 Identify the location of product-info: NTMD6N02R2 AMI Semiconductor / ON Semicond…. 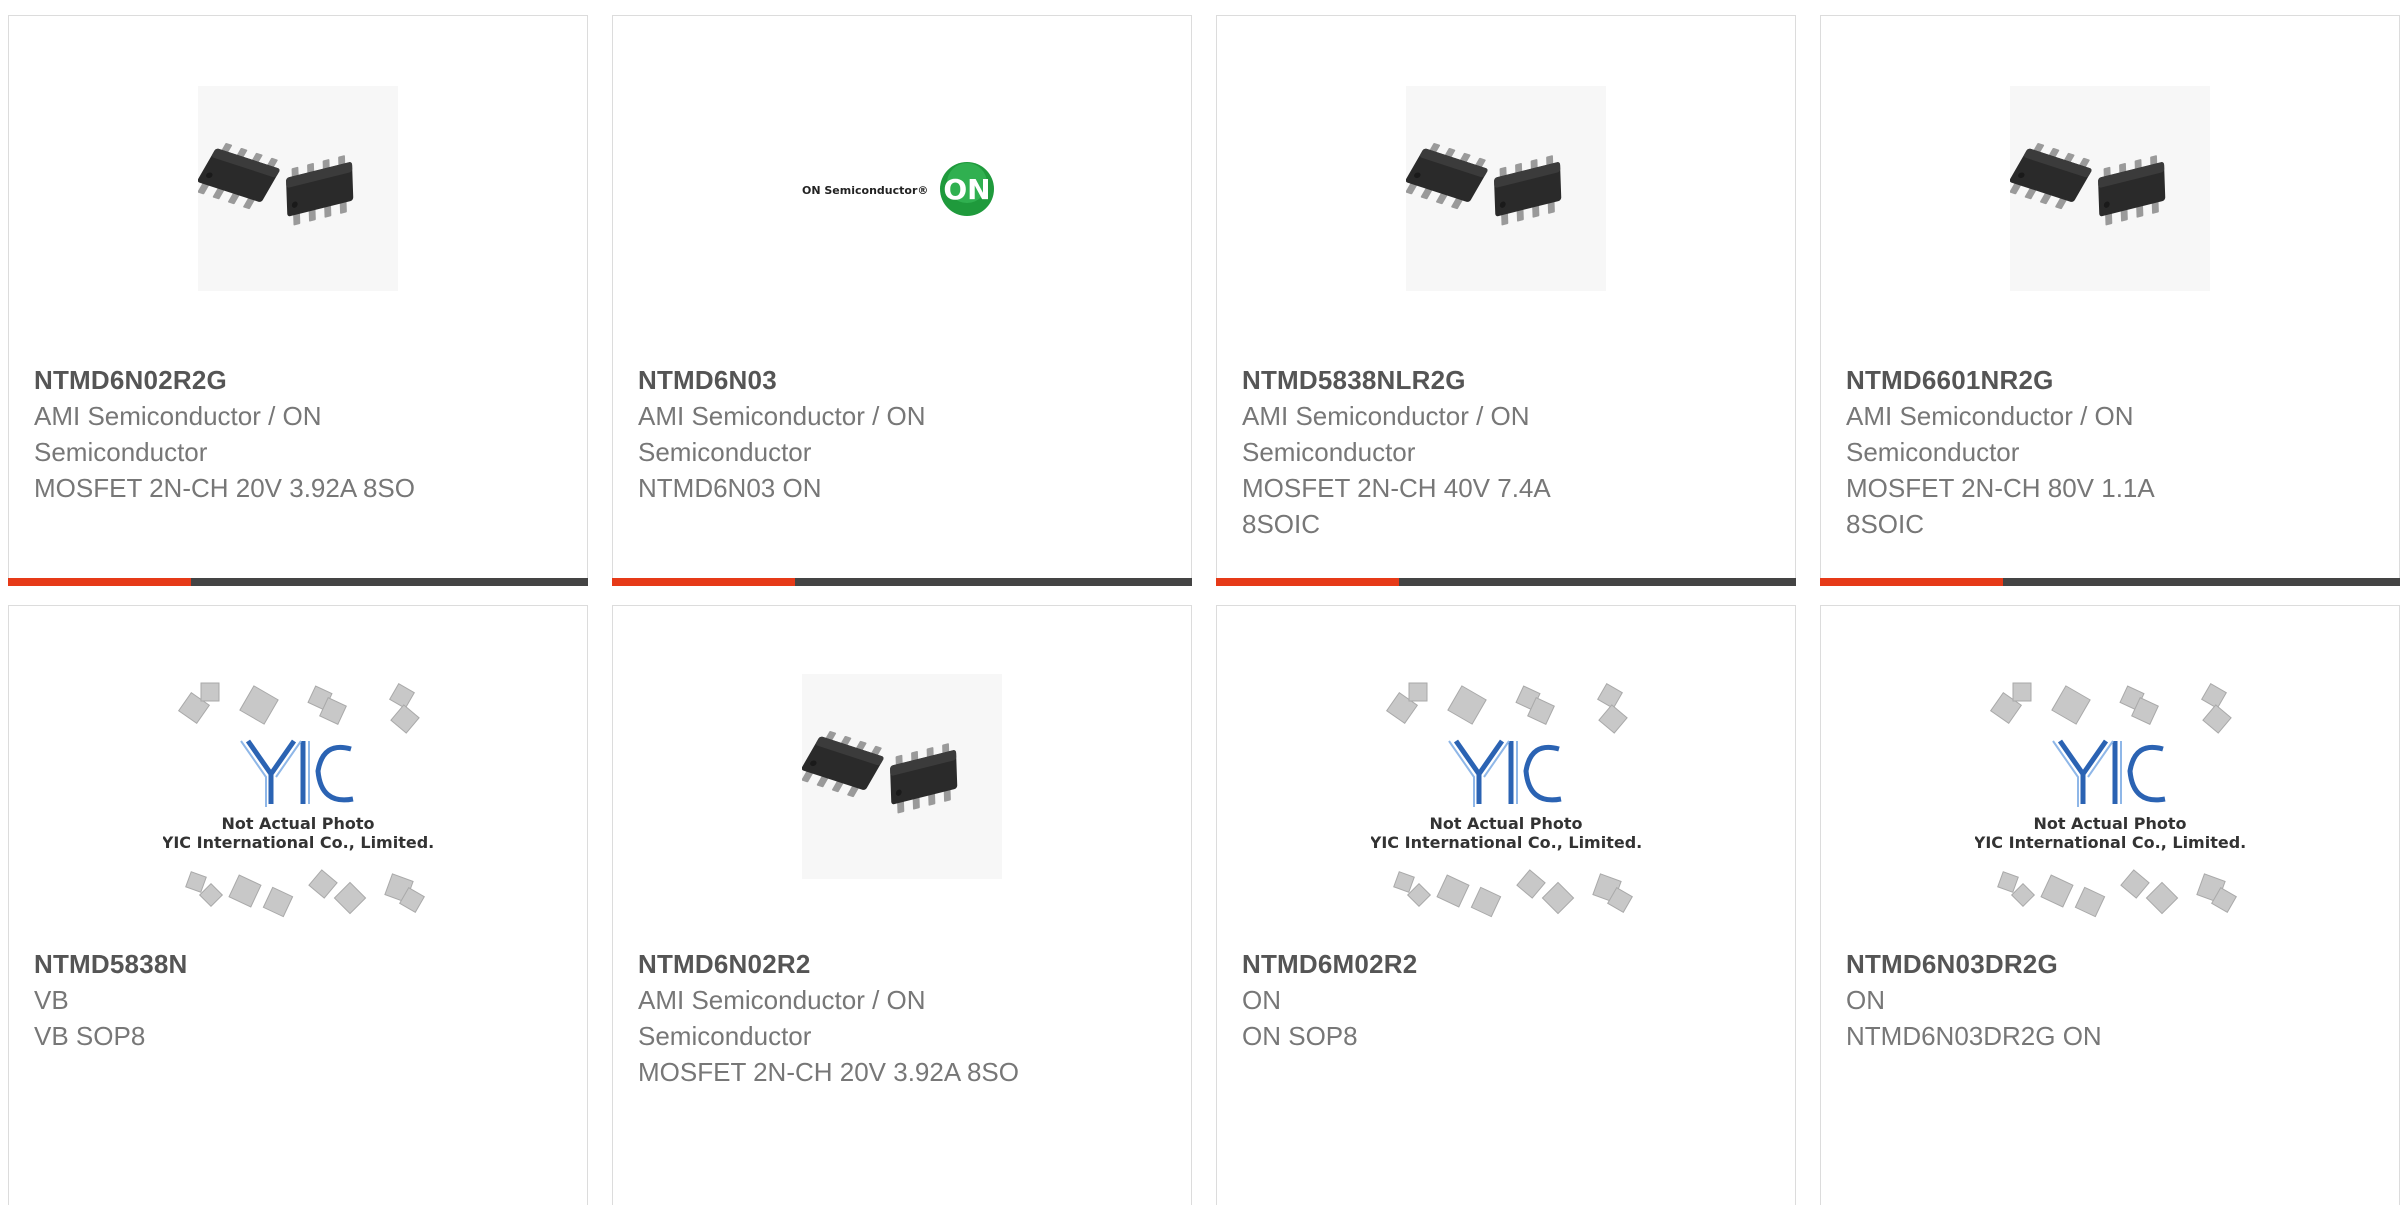
(904, 1018).